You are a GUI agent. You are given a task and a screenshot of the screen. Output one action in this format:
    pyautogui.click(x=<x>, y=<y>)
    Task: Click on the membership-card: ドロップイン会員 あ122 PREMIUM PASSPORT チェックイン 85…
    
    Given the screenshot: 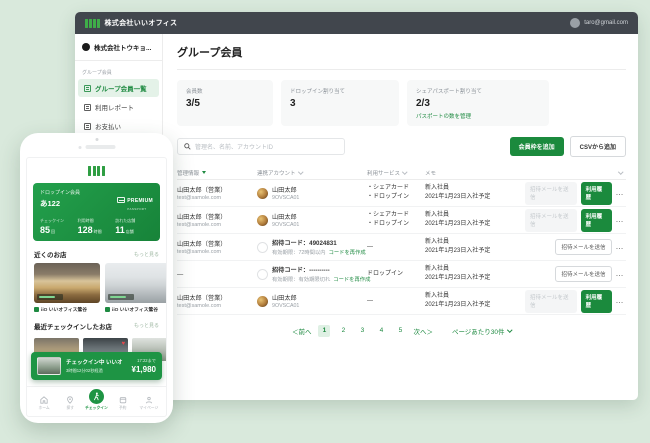 What is the action you would take?
    pyautogui.click(x=96, y=212)
    